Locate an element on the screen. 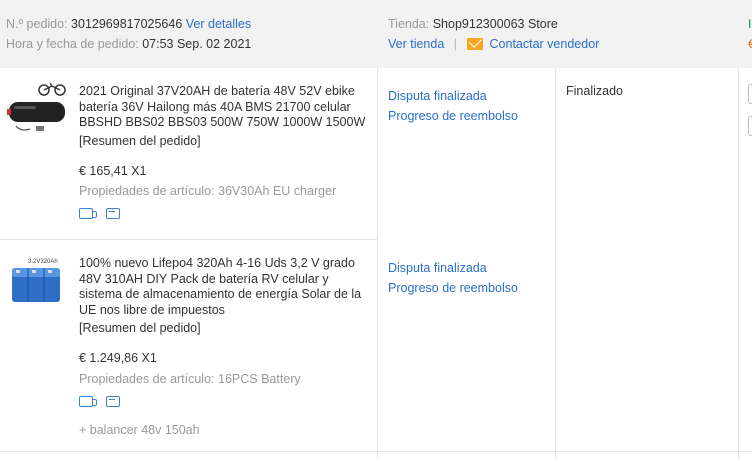 This screenshot has width=752, height=460. contact-seller-link: Contactar vendedor is located at coordinates (533, 44).